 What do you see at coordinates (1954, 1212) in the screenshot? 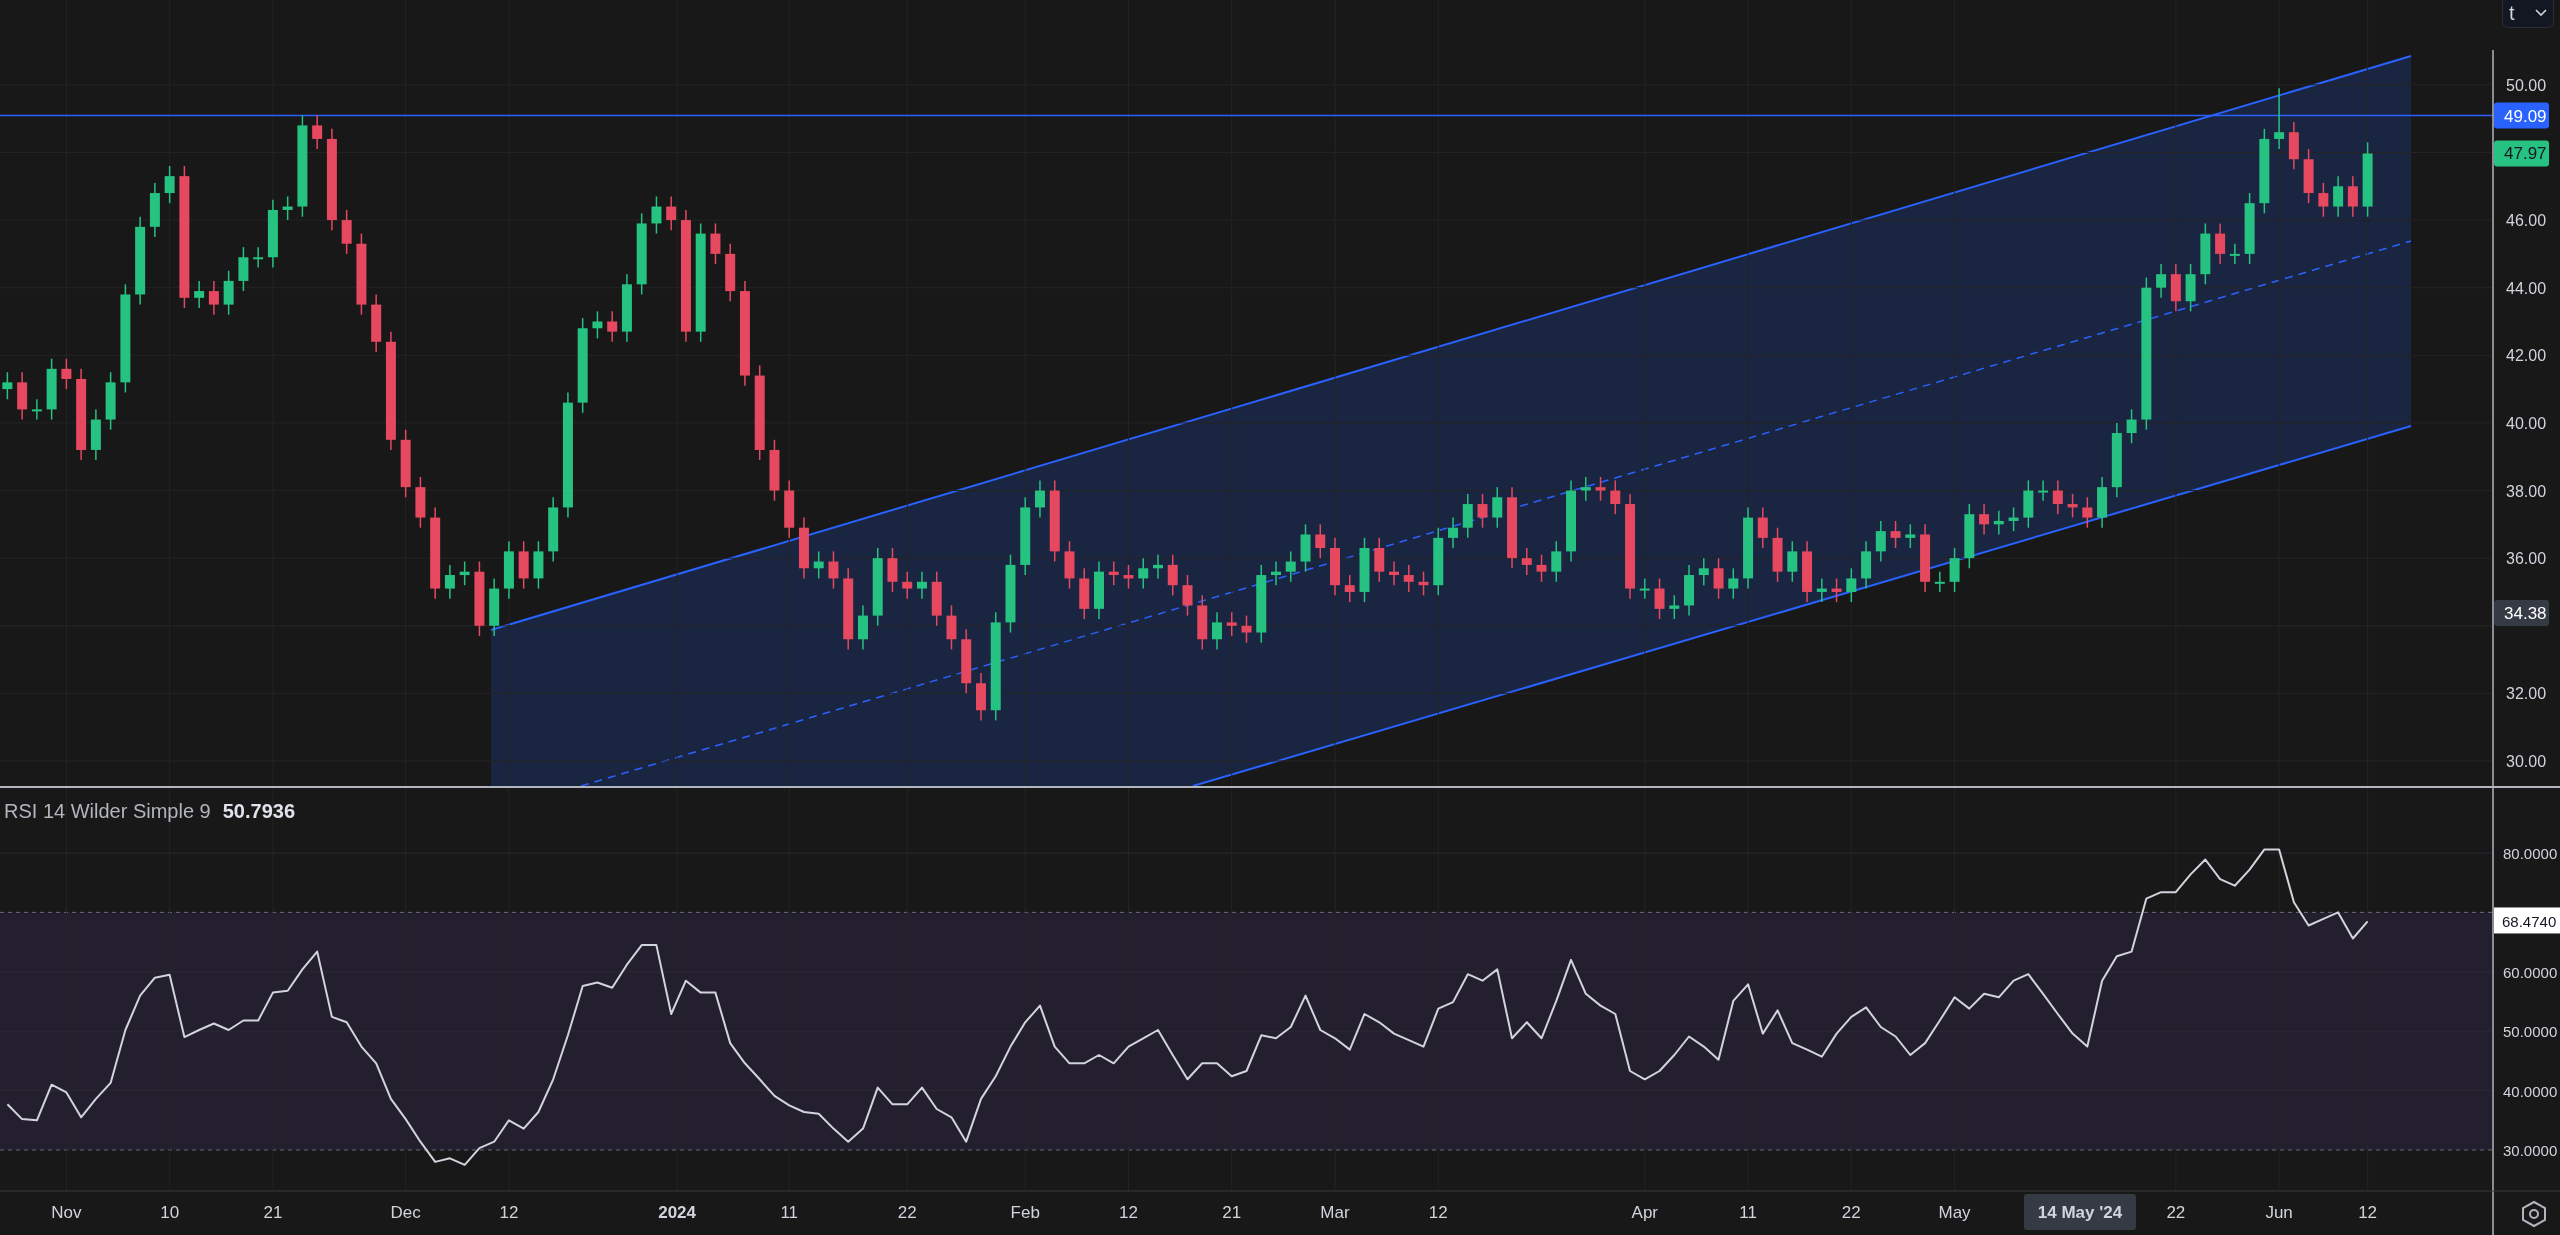
I see `time-axis-label: May` at bounding box center [1954, 1212].